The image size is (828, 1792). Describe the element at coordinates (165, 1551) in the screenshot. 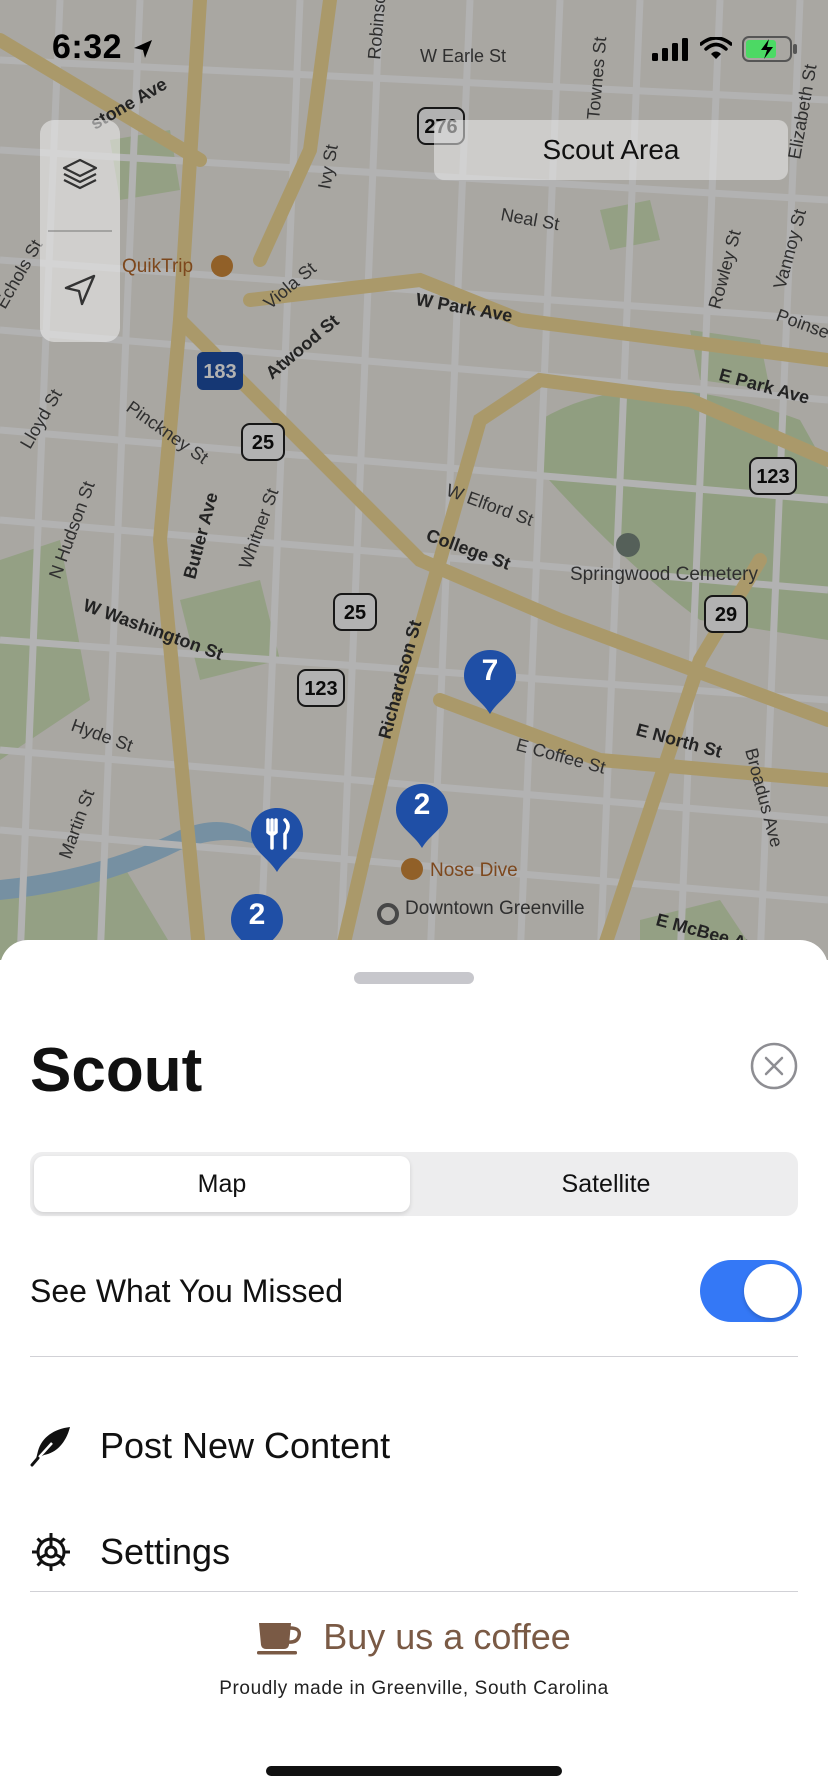

I see `settings-label: Settings` at that location.